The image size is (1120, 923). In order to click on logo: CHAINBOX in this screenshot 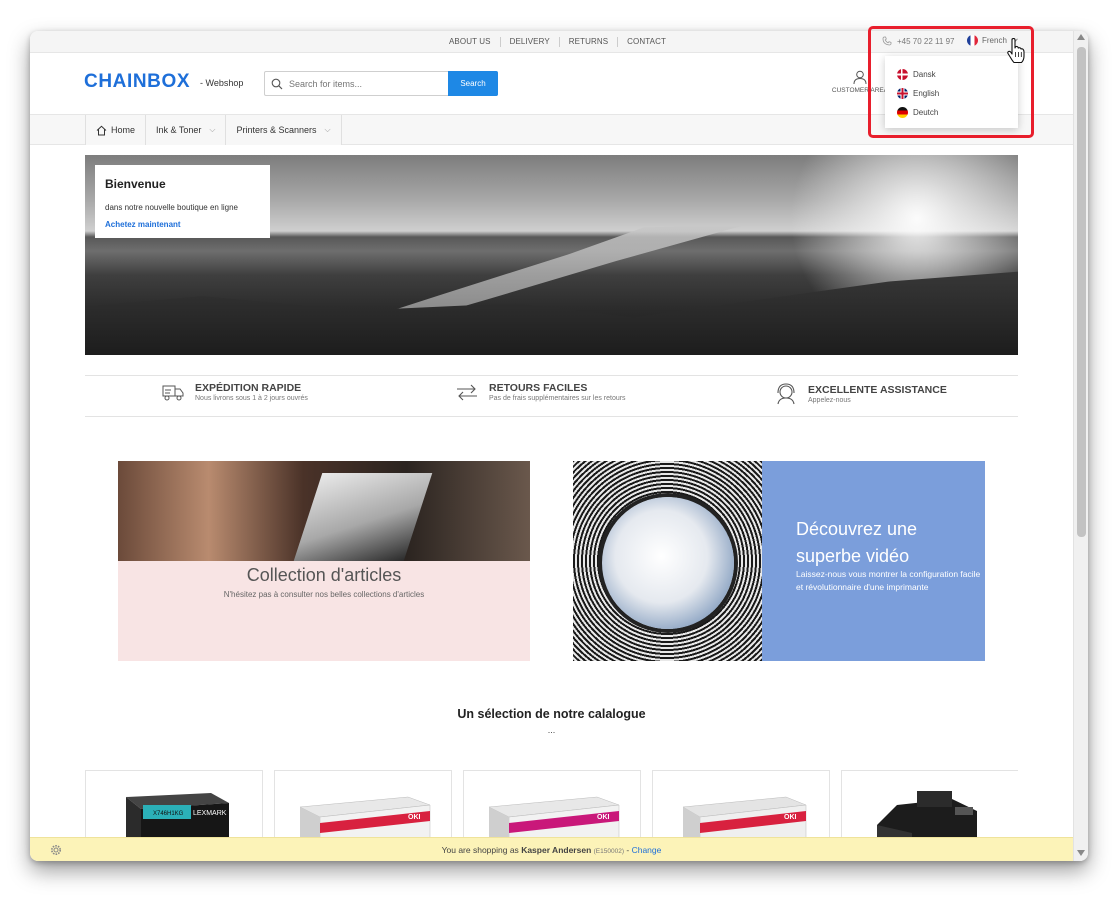, I will do `click(137, 82)`.